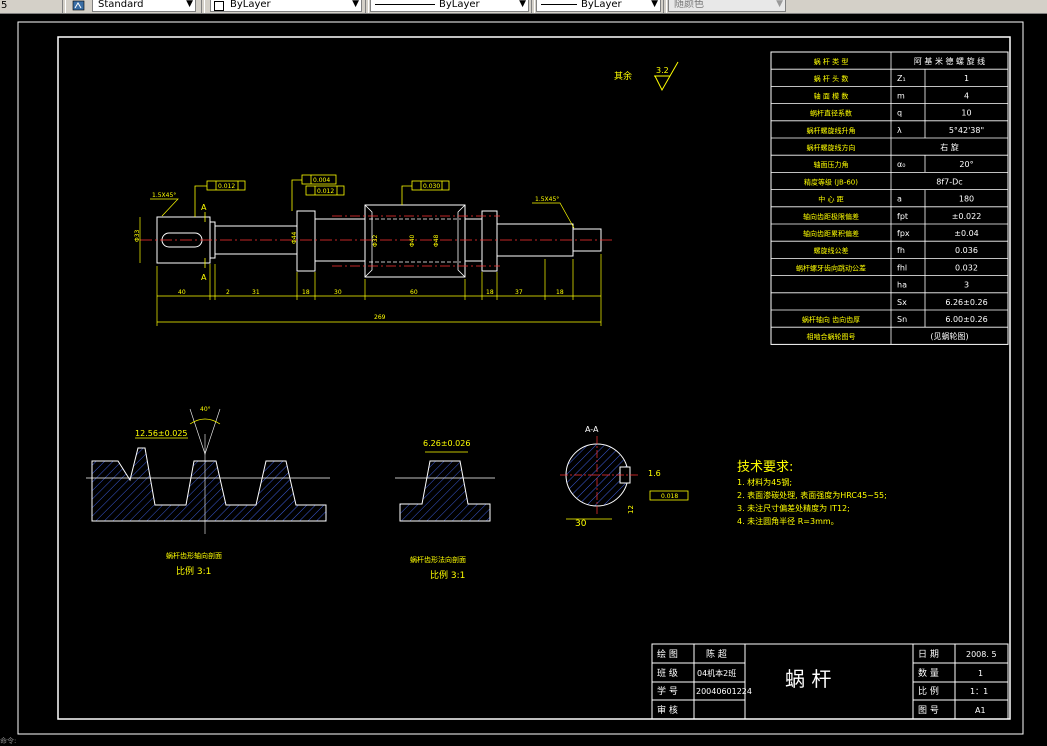  I want to click on text-style-select: Standard ▼, so click(144, 6).